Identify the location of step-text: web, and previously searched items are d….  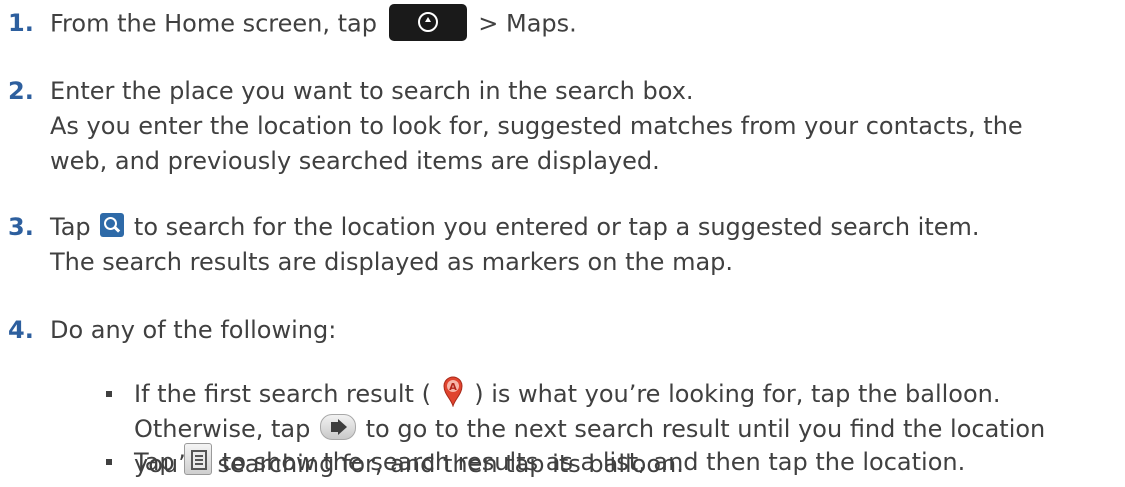
(355, 161).